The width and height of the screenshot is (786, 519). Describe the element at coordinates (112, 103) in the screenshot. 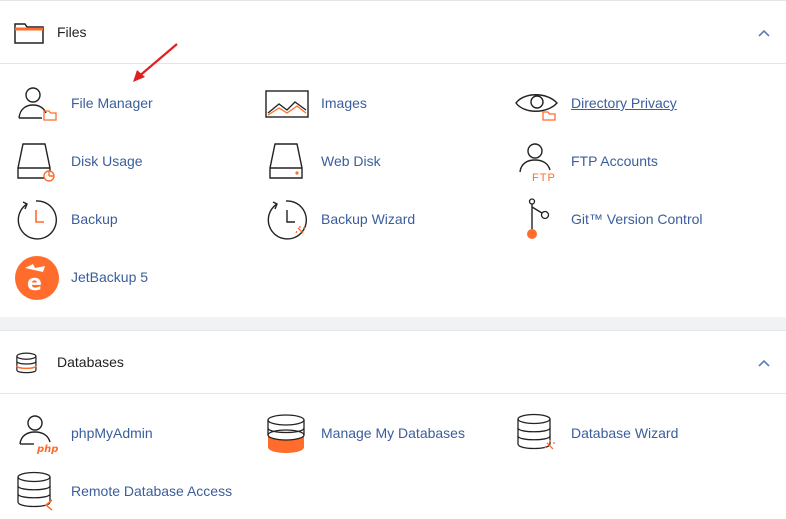

I see `file-manager-label: File Manager` at that location.